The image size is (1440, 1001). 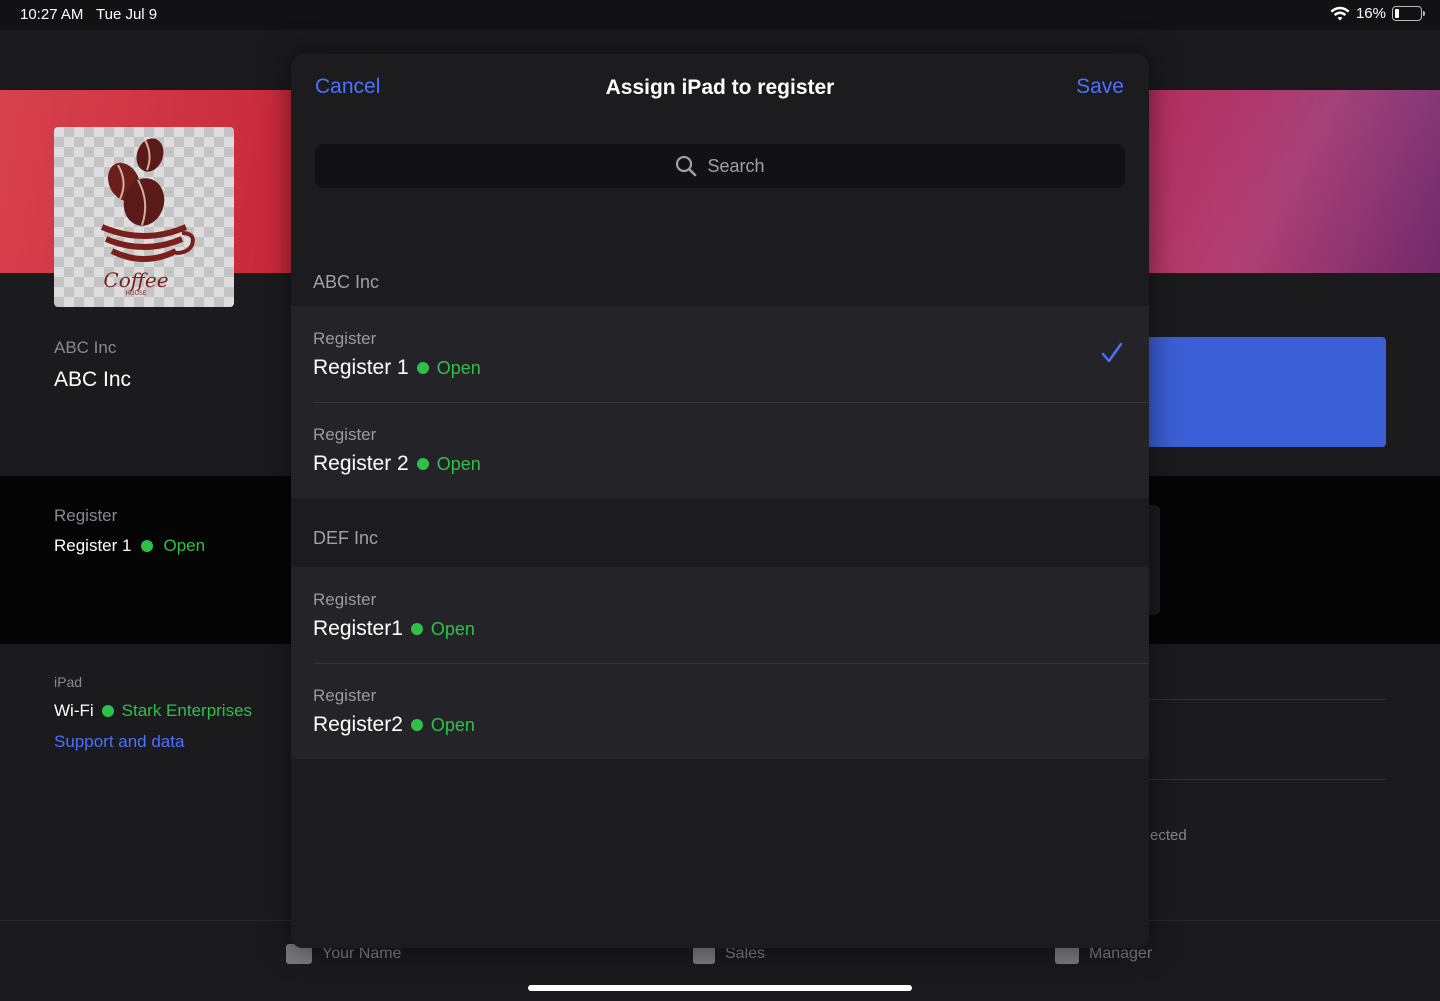 What do you see at coordinates (720, 615) in the screenshot?
I see `register-row-register1: Register Register1 Open` at bounding box center [720, 615].